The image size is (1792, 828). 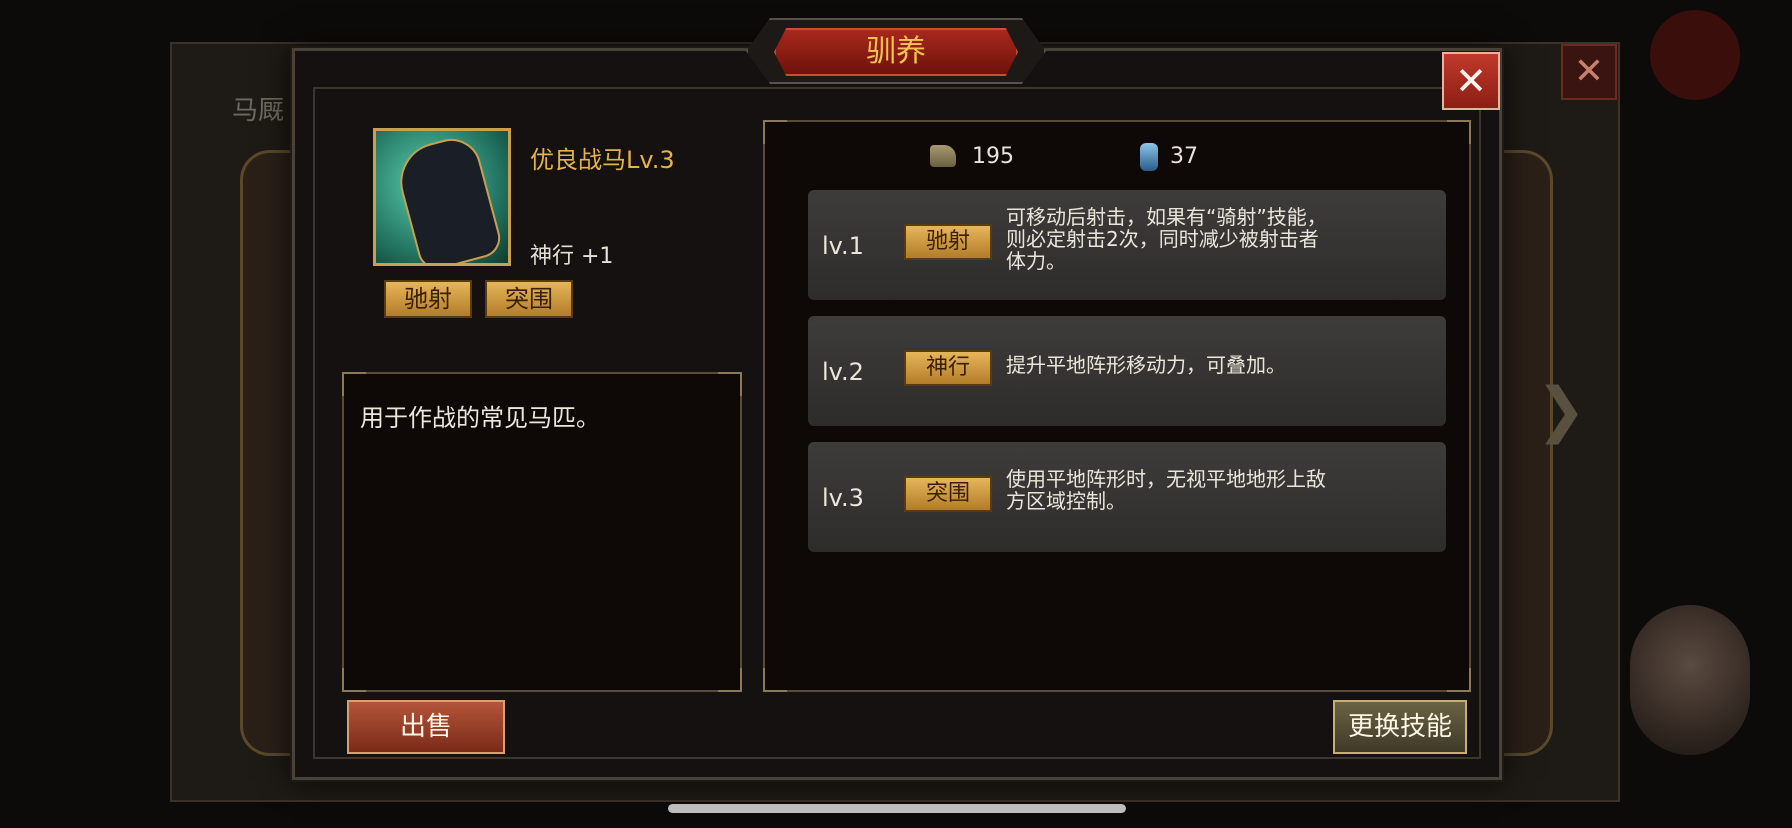 I want to click on skill-name-tag: 神行, so click(x=948, y=368).